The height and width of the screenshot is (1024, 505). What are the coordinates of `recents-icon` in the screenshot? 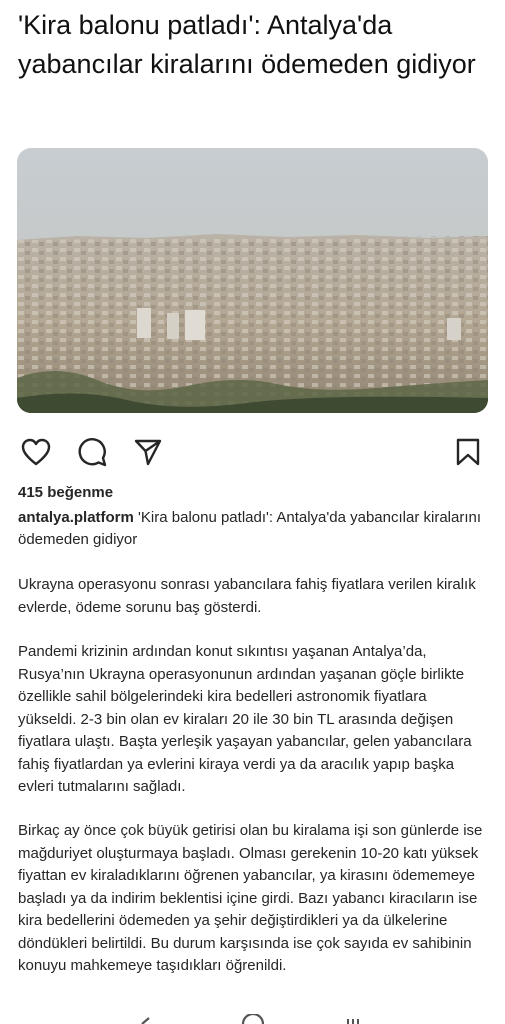 It's located at (355, 1020).